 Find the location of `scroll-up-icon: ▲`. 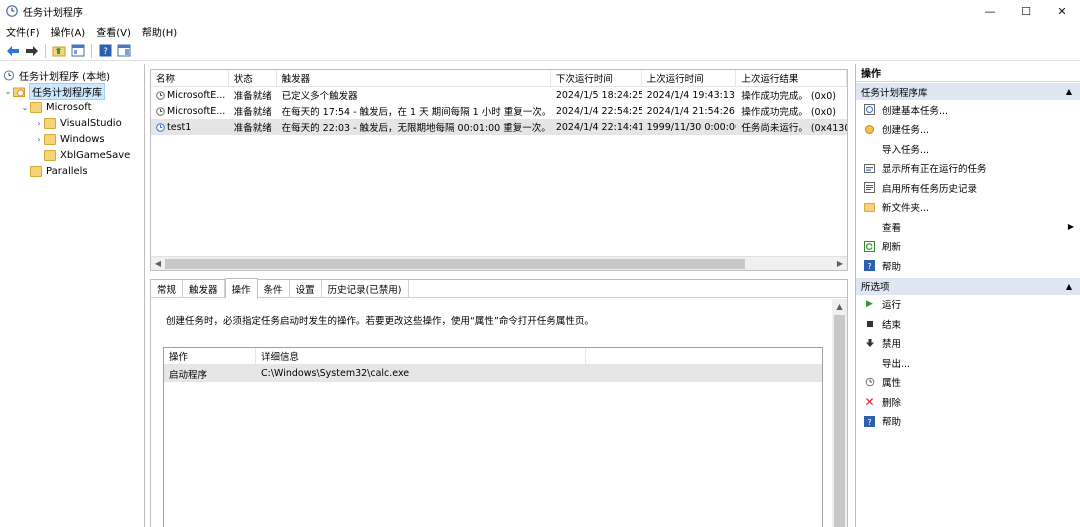

scroll-up-icon: ▲ is located at coordinates (839, 306).